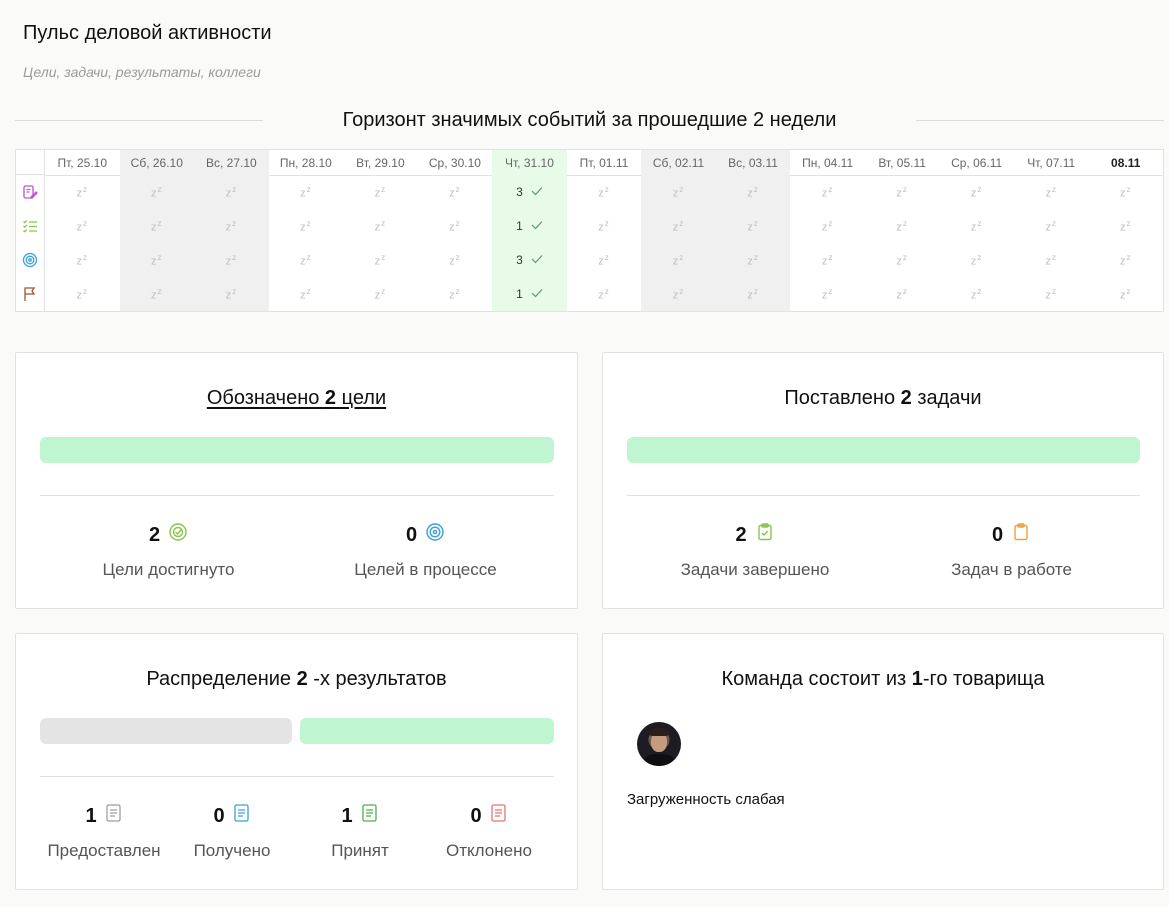 Image resolution: width=1169 pixels, height=907 pixels. Describe the element at coordinates (370, 816) in the screenshot. I see `document-icon` at that location.